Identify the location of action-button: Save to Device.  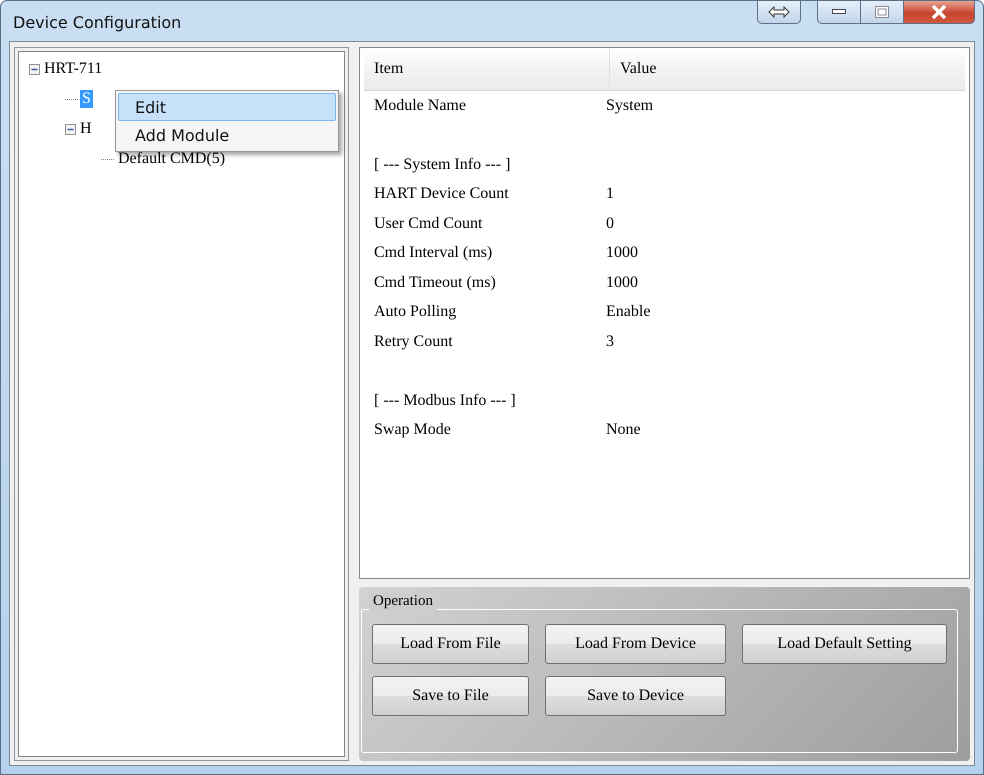
(635, 696).